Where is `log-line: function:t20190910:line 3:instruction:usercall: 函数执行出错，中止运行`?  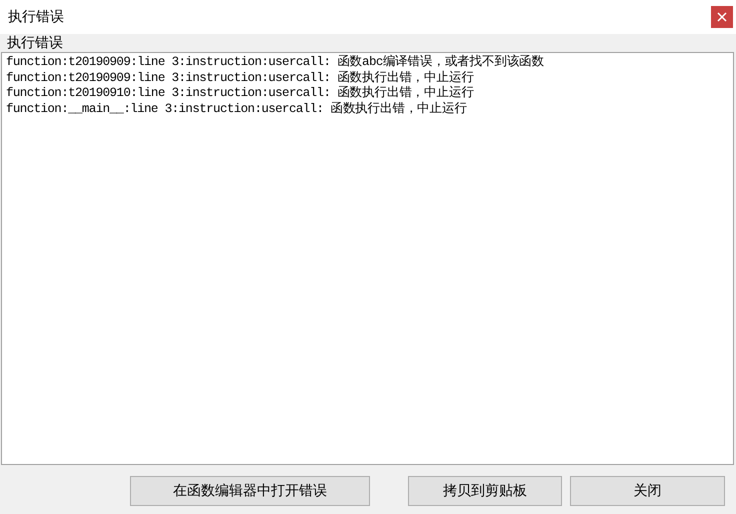
log-line: function:t20190910:line 3:instruction:usercall: 函数执行出错，中止运行 is located at coordinates (240, 94).